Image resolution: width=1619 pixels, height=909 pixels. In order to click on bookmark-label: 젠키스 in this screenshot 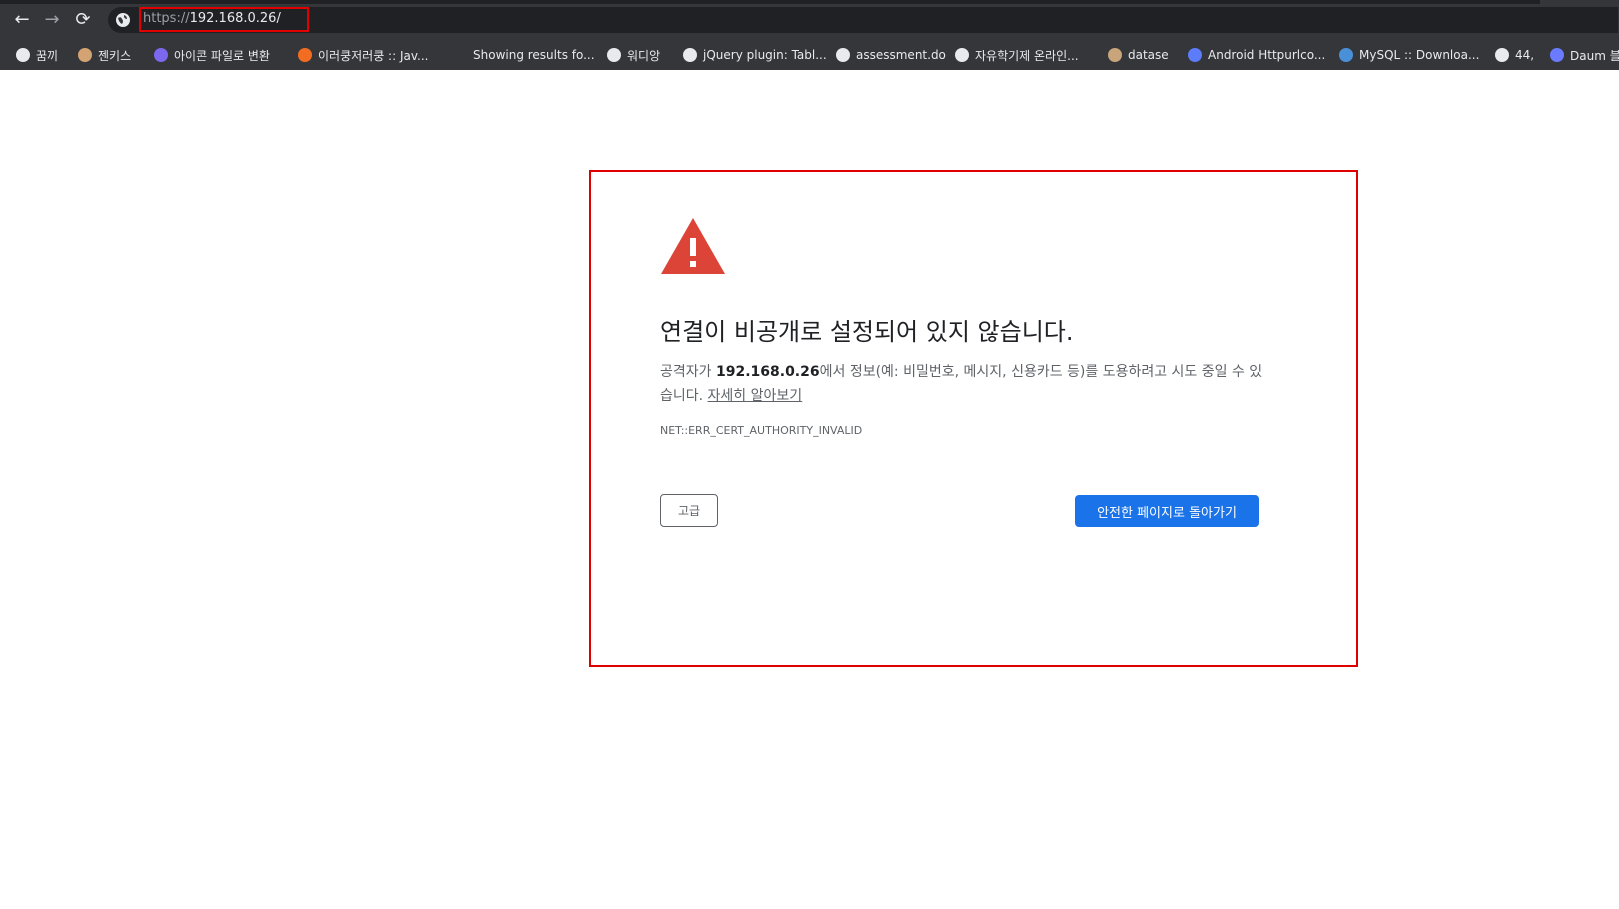, I will do `click(115, 55)`.